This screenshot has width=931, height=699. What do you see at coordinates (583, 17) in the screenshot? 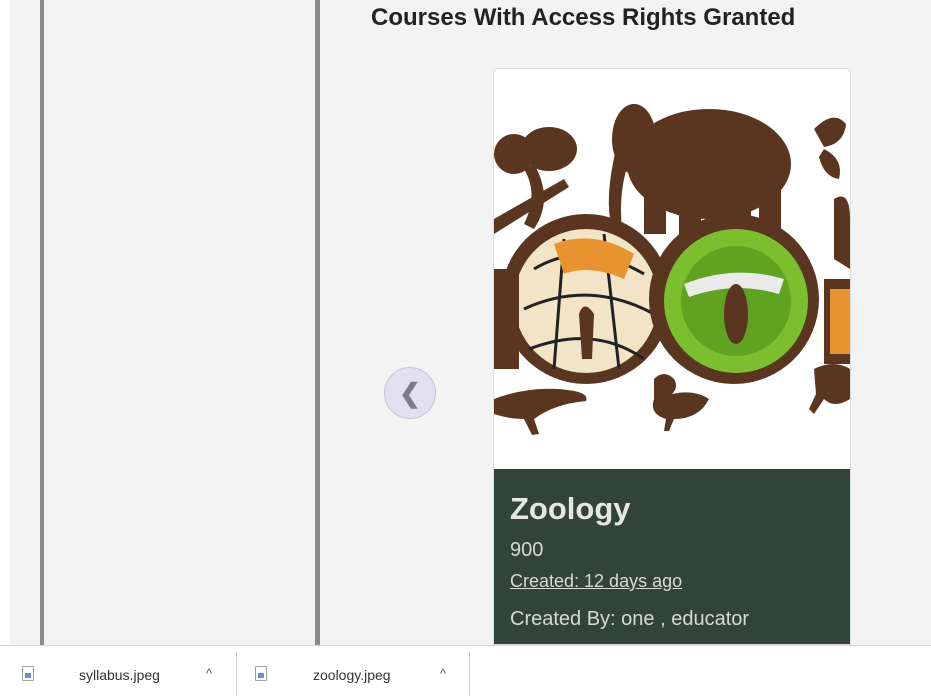
I see `page-title: Courses With Access Rights Granted` at bounding box center [583, 17].